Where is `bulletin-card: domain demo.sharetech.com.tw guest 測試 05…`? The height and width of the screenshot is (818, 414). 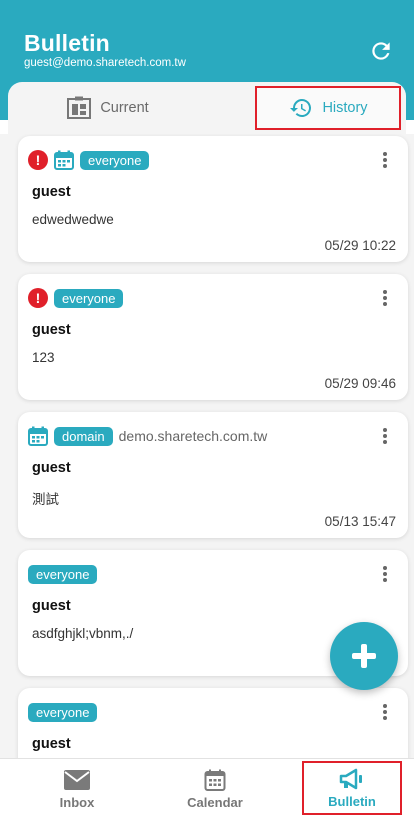 bulletin-card: domain demo.sharetech.com.tw guest 測試 05… is located at coordinates (213, 475).